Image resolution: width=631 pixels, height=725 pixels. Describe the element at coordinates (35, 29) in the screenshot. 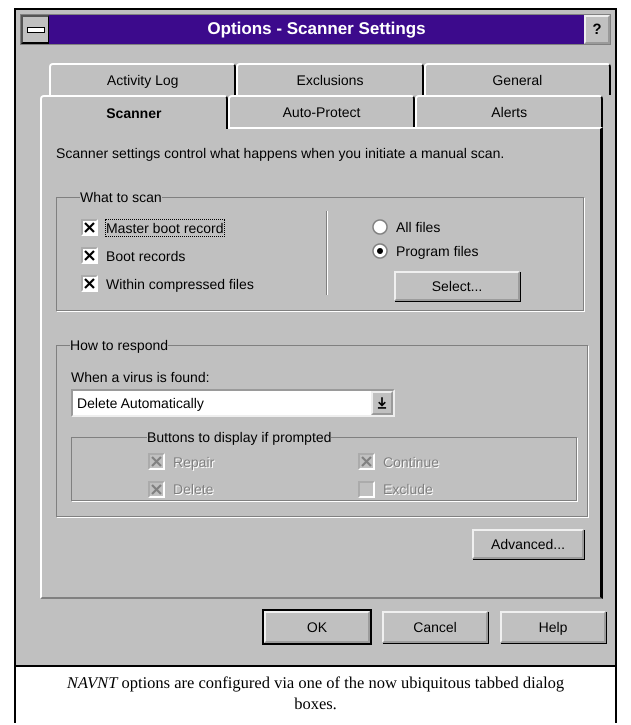

I see `system-menu-button` at that location.